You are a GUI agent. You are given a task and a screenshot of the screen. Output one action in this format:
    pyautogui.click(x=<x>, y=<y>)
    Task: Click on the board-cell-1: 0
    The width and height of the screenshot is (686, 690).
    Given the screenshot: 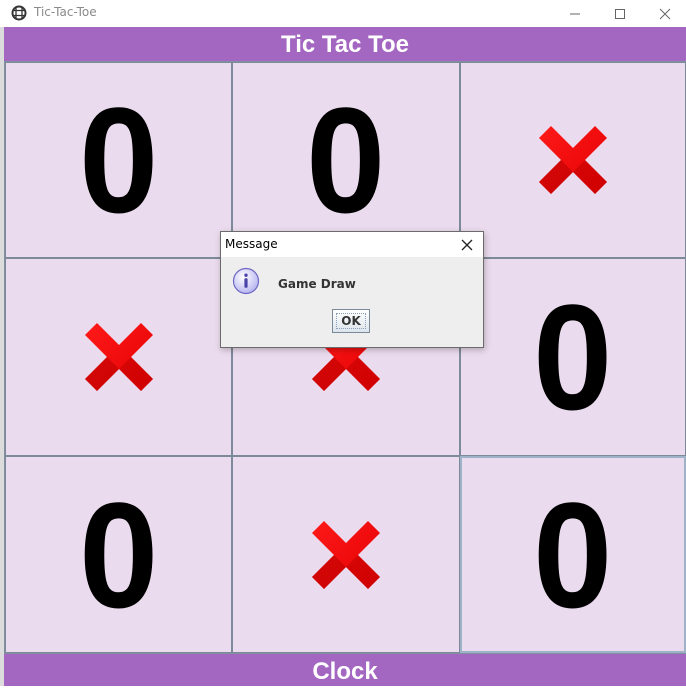 What is the action you would take?
    pyautogui.click(x=346, y=160)
    